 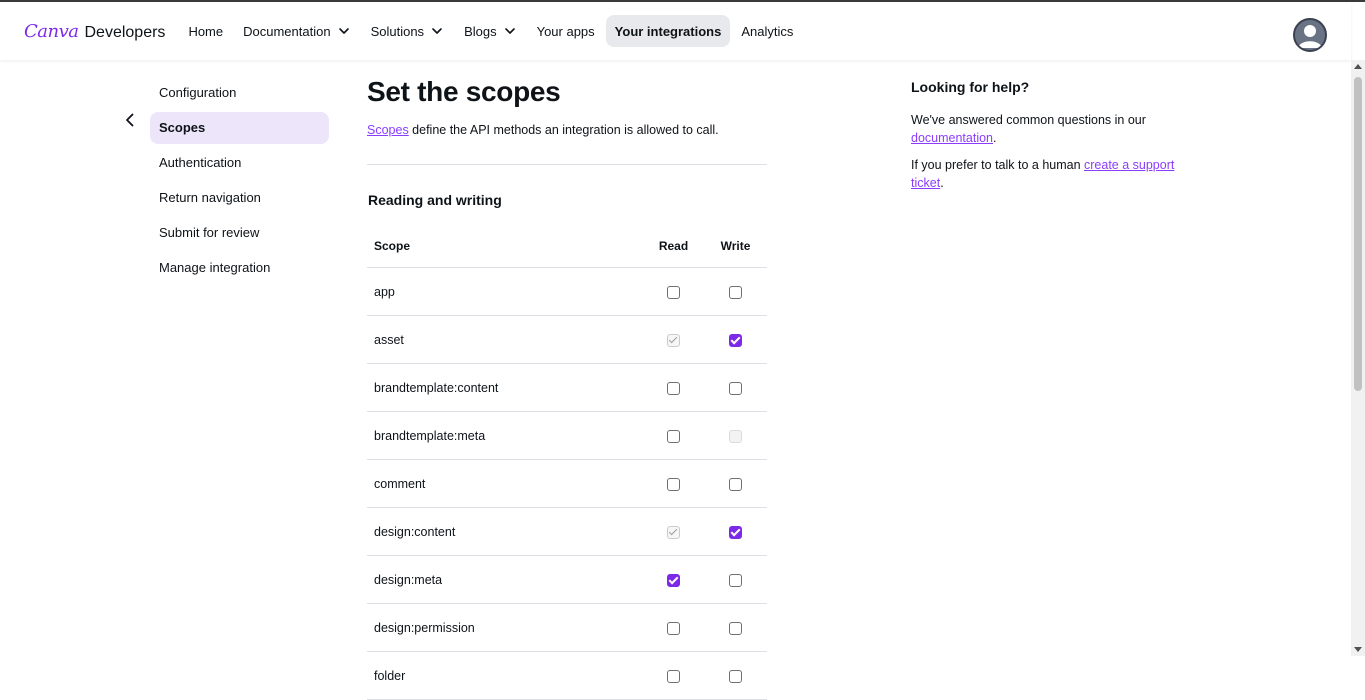 What do you see at coordinates (505, 627) in the screenshot?
I see `scope-name: design:permission` at bounding box center [505, 627].